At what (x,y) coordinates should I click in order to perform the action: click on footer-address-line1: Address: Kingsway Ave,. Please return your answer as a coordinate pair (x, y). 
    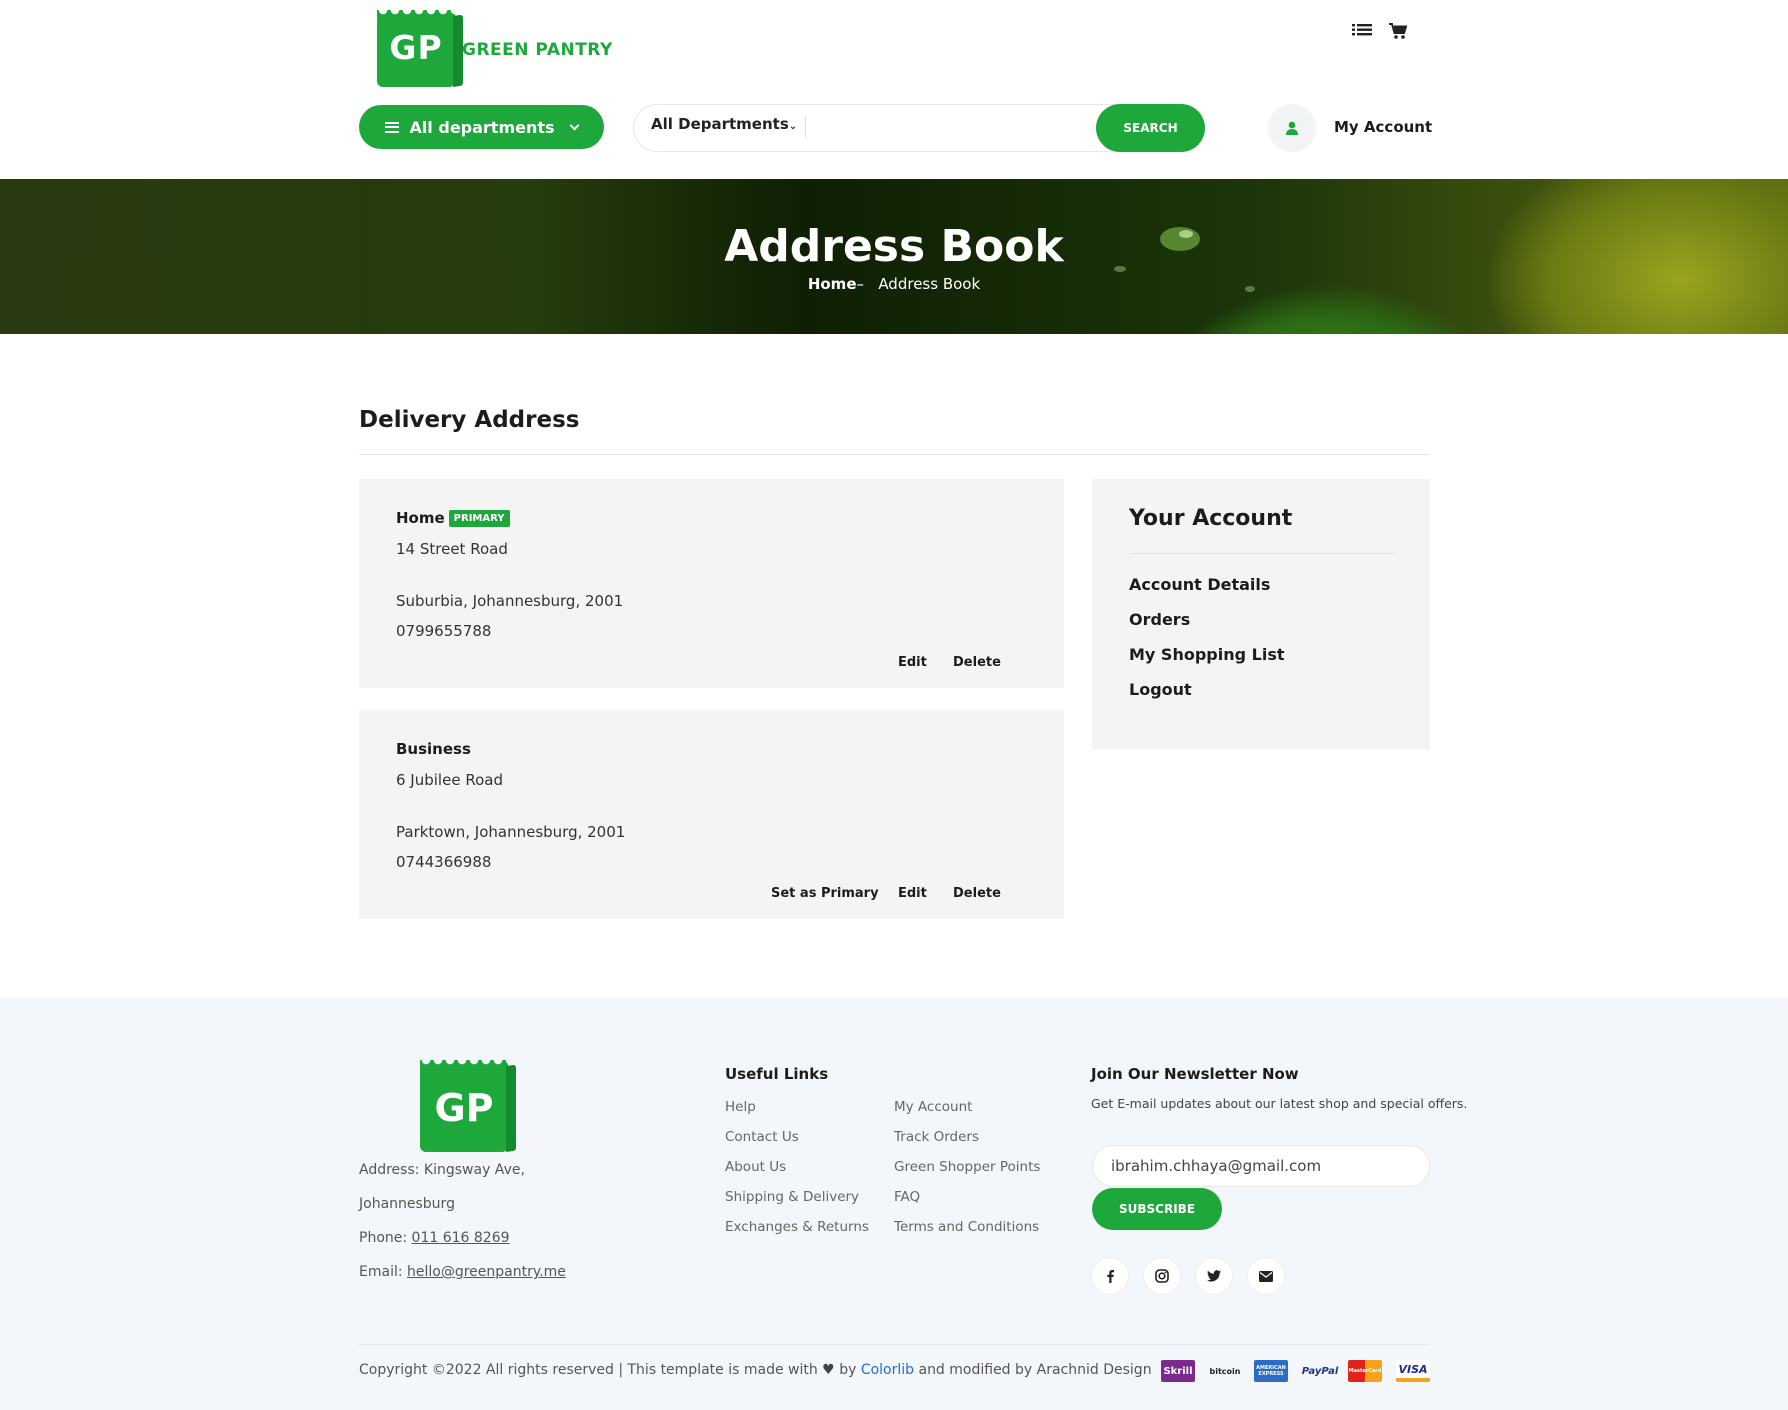
    Looking at the image, I should click on (442, 1170).